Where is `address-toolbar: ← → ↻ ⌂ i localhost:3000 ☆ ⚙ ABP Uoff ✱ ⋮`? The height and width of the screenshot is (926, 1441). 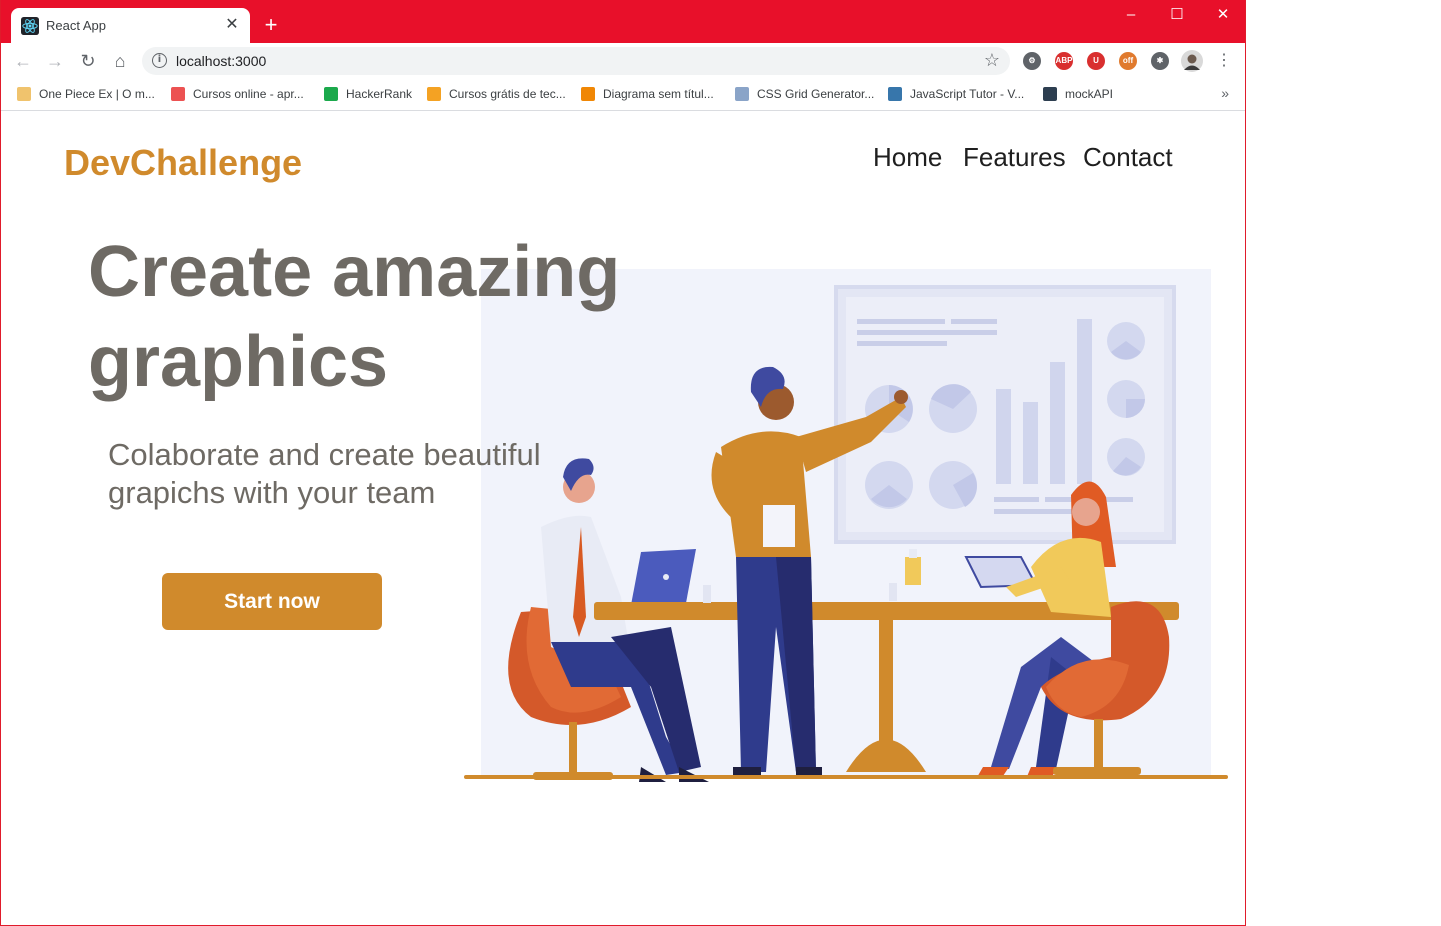
address-toolbar: ← → ↻ ⌂ i localhost:3000 ☆ ⚙ ABP Uoff ✱ ⋮ is located at coordinates (623, 61).